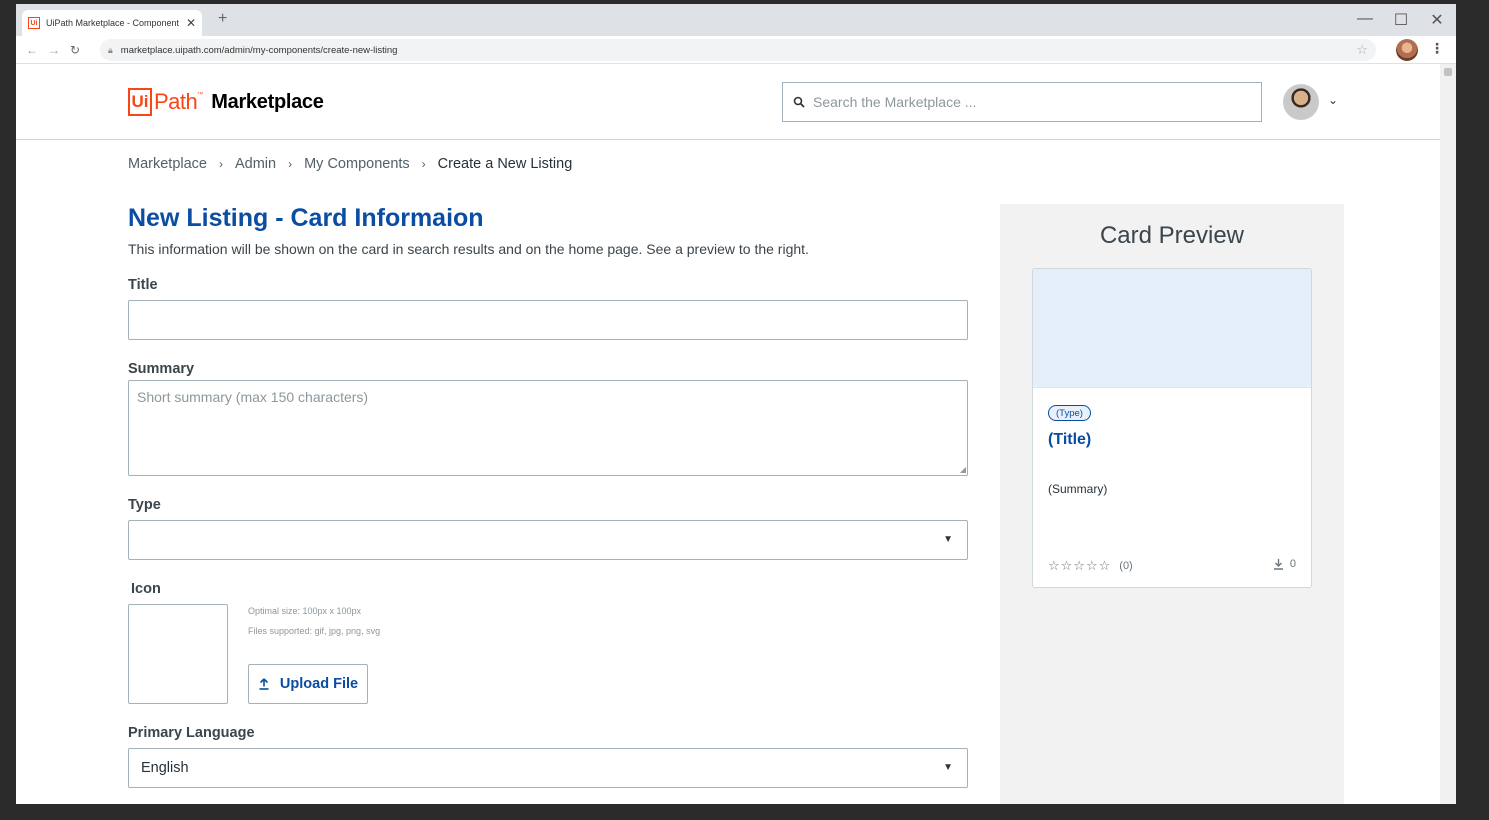 This screenshot has width=1489, height=820. What do you see at coordinates (200, 95) in the screenshot?
I see `logo-trademark: ™` at bounding box center [200, 95].